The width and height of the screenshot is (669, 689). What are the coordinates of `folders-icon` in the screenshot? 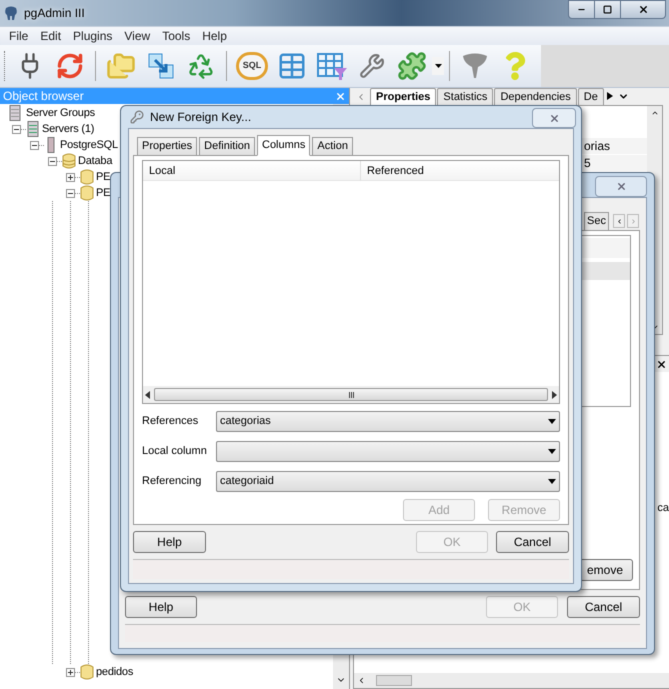 It's located at (121, 66).